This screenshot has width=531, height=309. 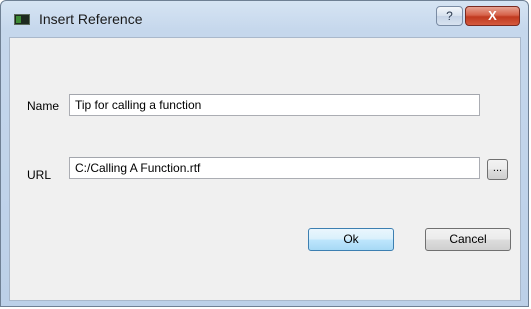 I want to click on name-label: Name, so click(x=43, y=106).